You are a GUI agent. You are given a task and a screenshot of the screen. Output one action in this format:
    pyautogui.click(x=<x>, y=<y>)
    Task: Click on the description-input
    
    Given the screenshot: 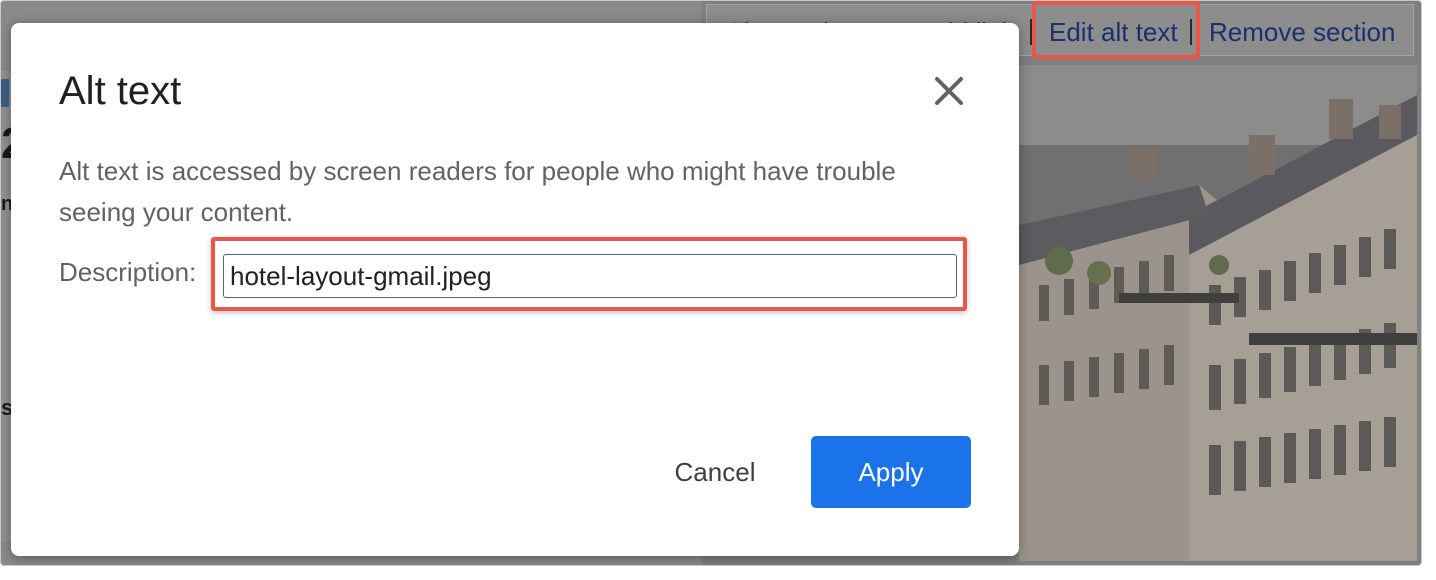 What is the action you would take?
    pyautogui.click(x=590, y=276)
    